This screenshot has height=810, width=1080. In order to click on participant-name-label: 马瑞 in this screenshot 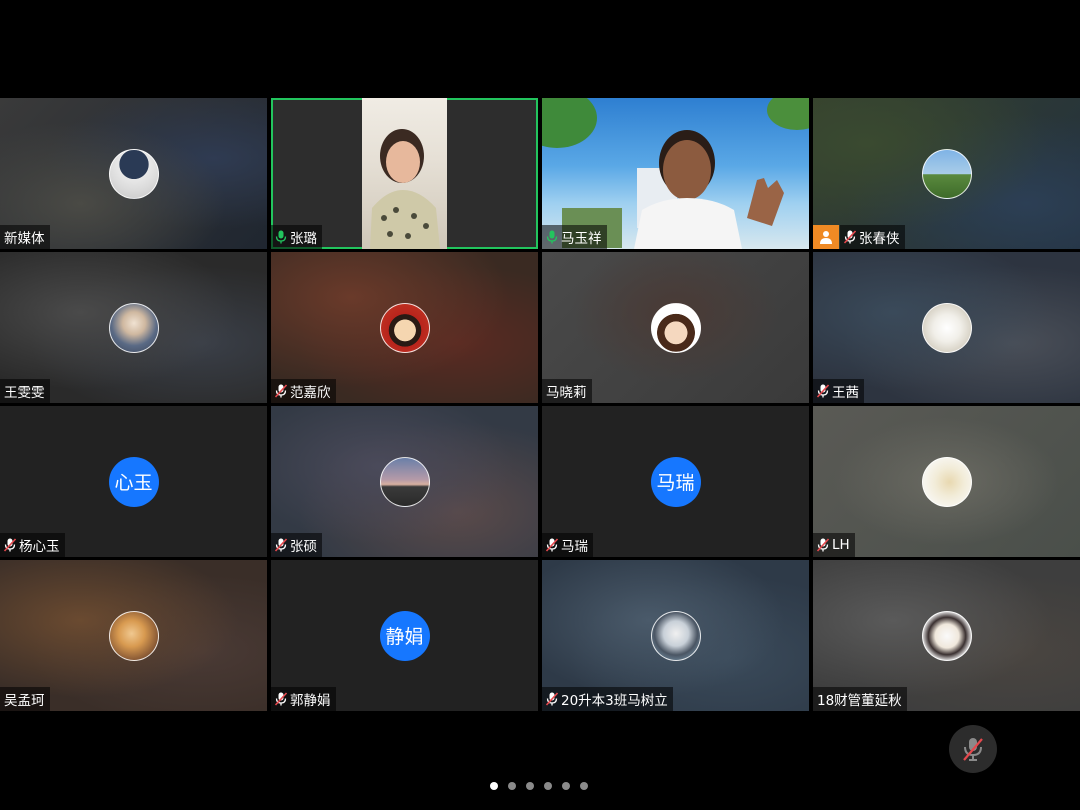, I will do `click(567, 545)`.